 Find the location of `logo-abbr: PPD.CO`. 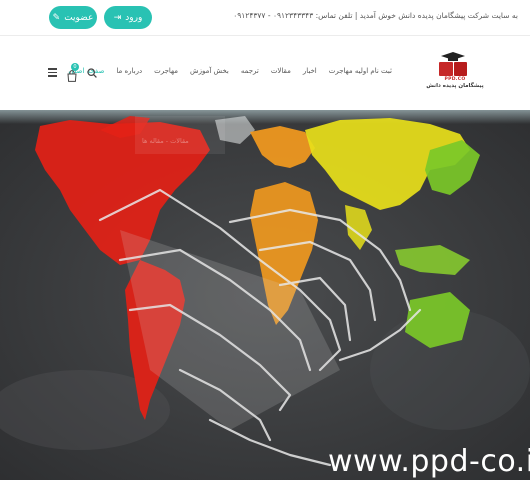

logo-abbr: PPD.CO is located at coordinates (455, 79).